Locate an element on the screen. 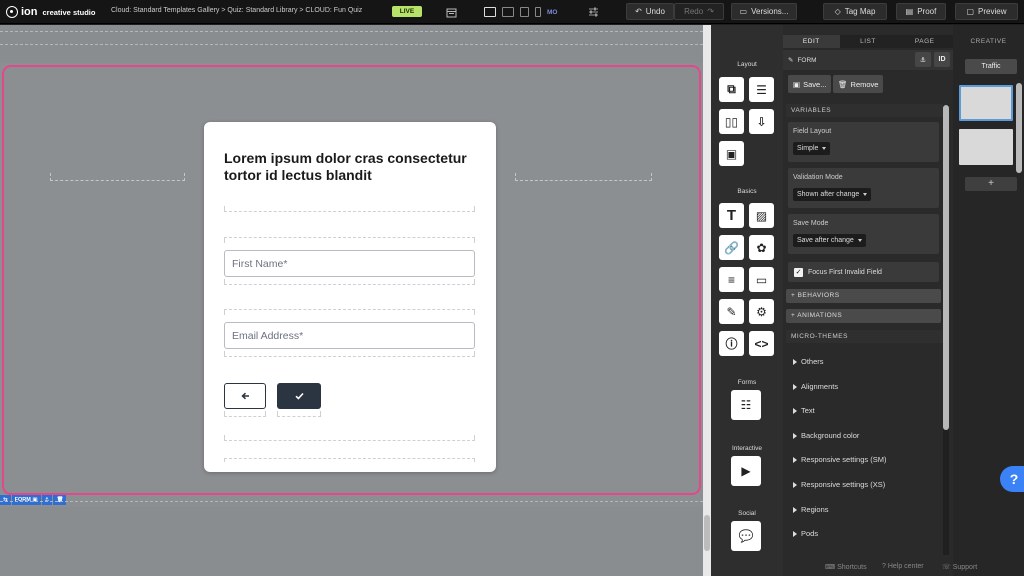 The height and width of the screenshot is (576, 1024). sliders-icon is located at coordinates (593, 12).